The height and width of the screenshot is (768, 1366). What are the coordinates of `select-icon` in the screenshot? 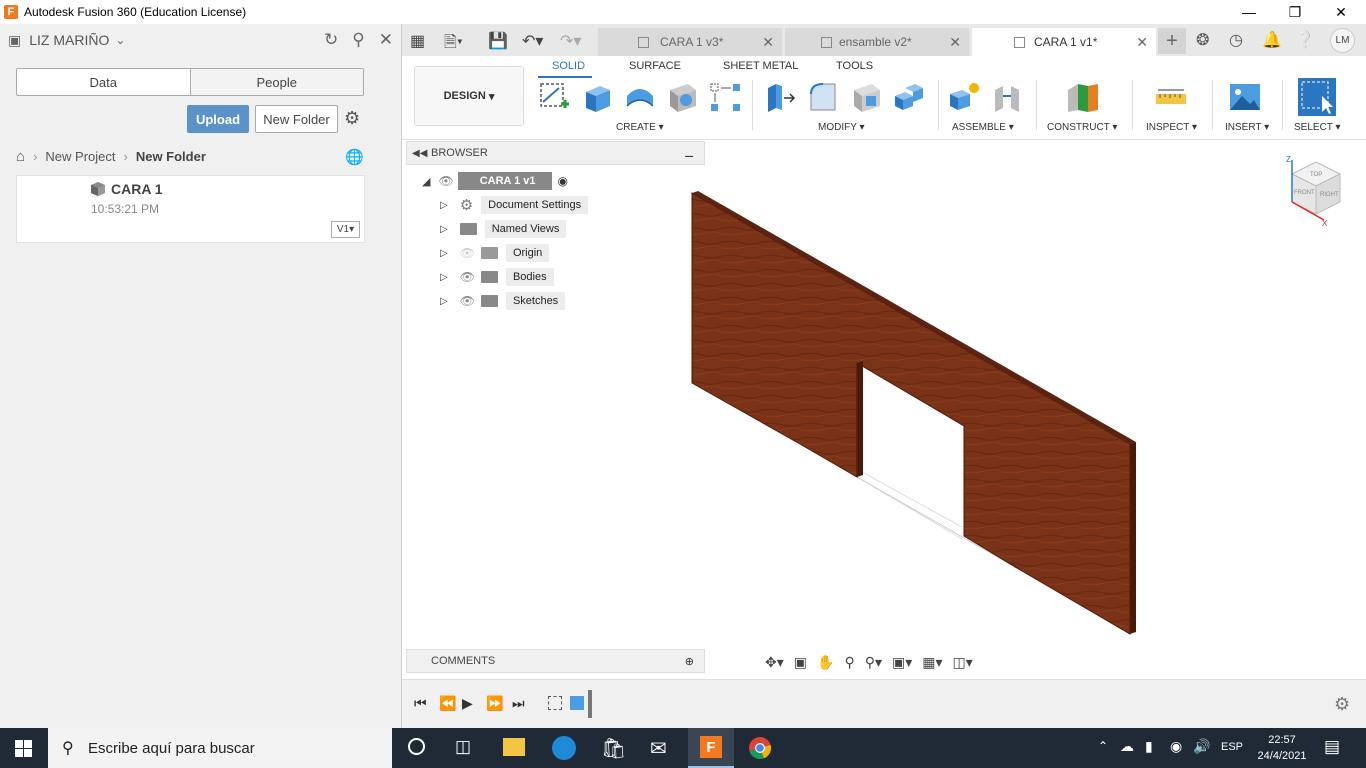 It's located at (1317, 97).